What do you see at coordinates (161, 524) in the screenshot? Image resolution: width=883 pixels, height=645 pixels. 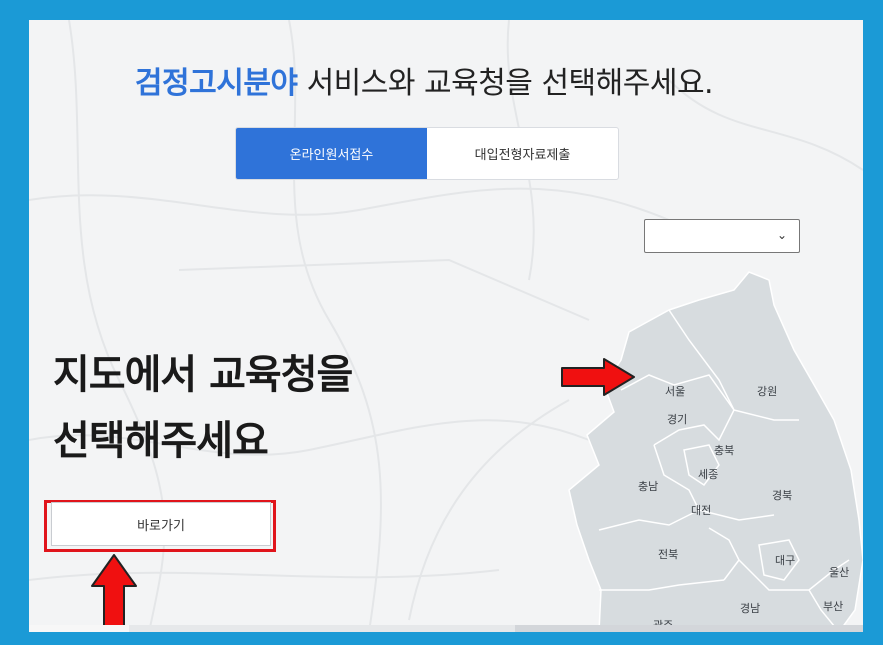 I see `go-button: 바로가기` at bounding box center [161, 524].